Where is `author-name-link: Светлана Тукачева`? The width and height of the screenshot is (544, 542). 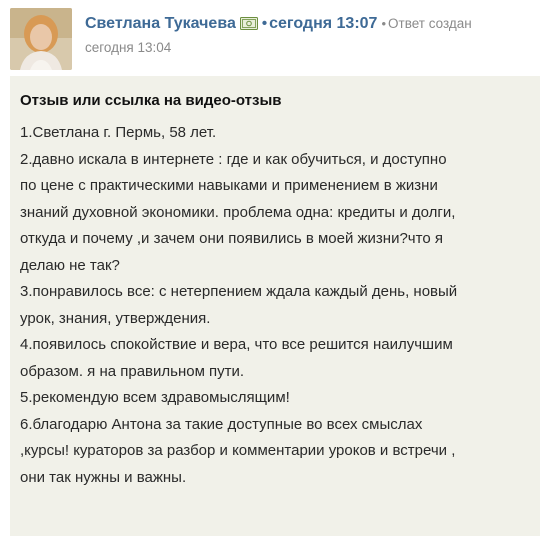
author-name-link: Светлана Тукачева is located at coordinates (160, 23).